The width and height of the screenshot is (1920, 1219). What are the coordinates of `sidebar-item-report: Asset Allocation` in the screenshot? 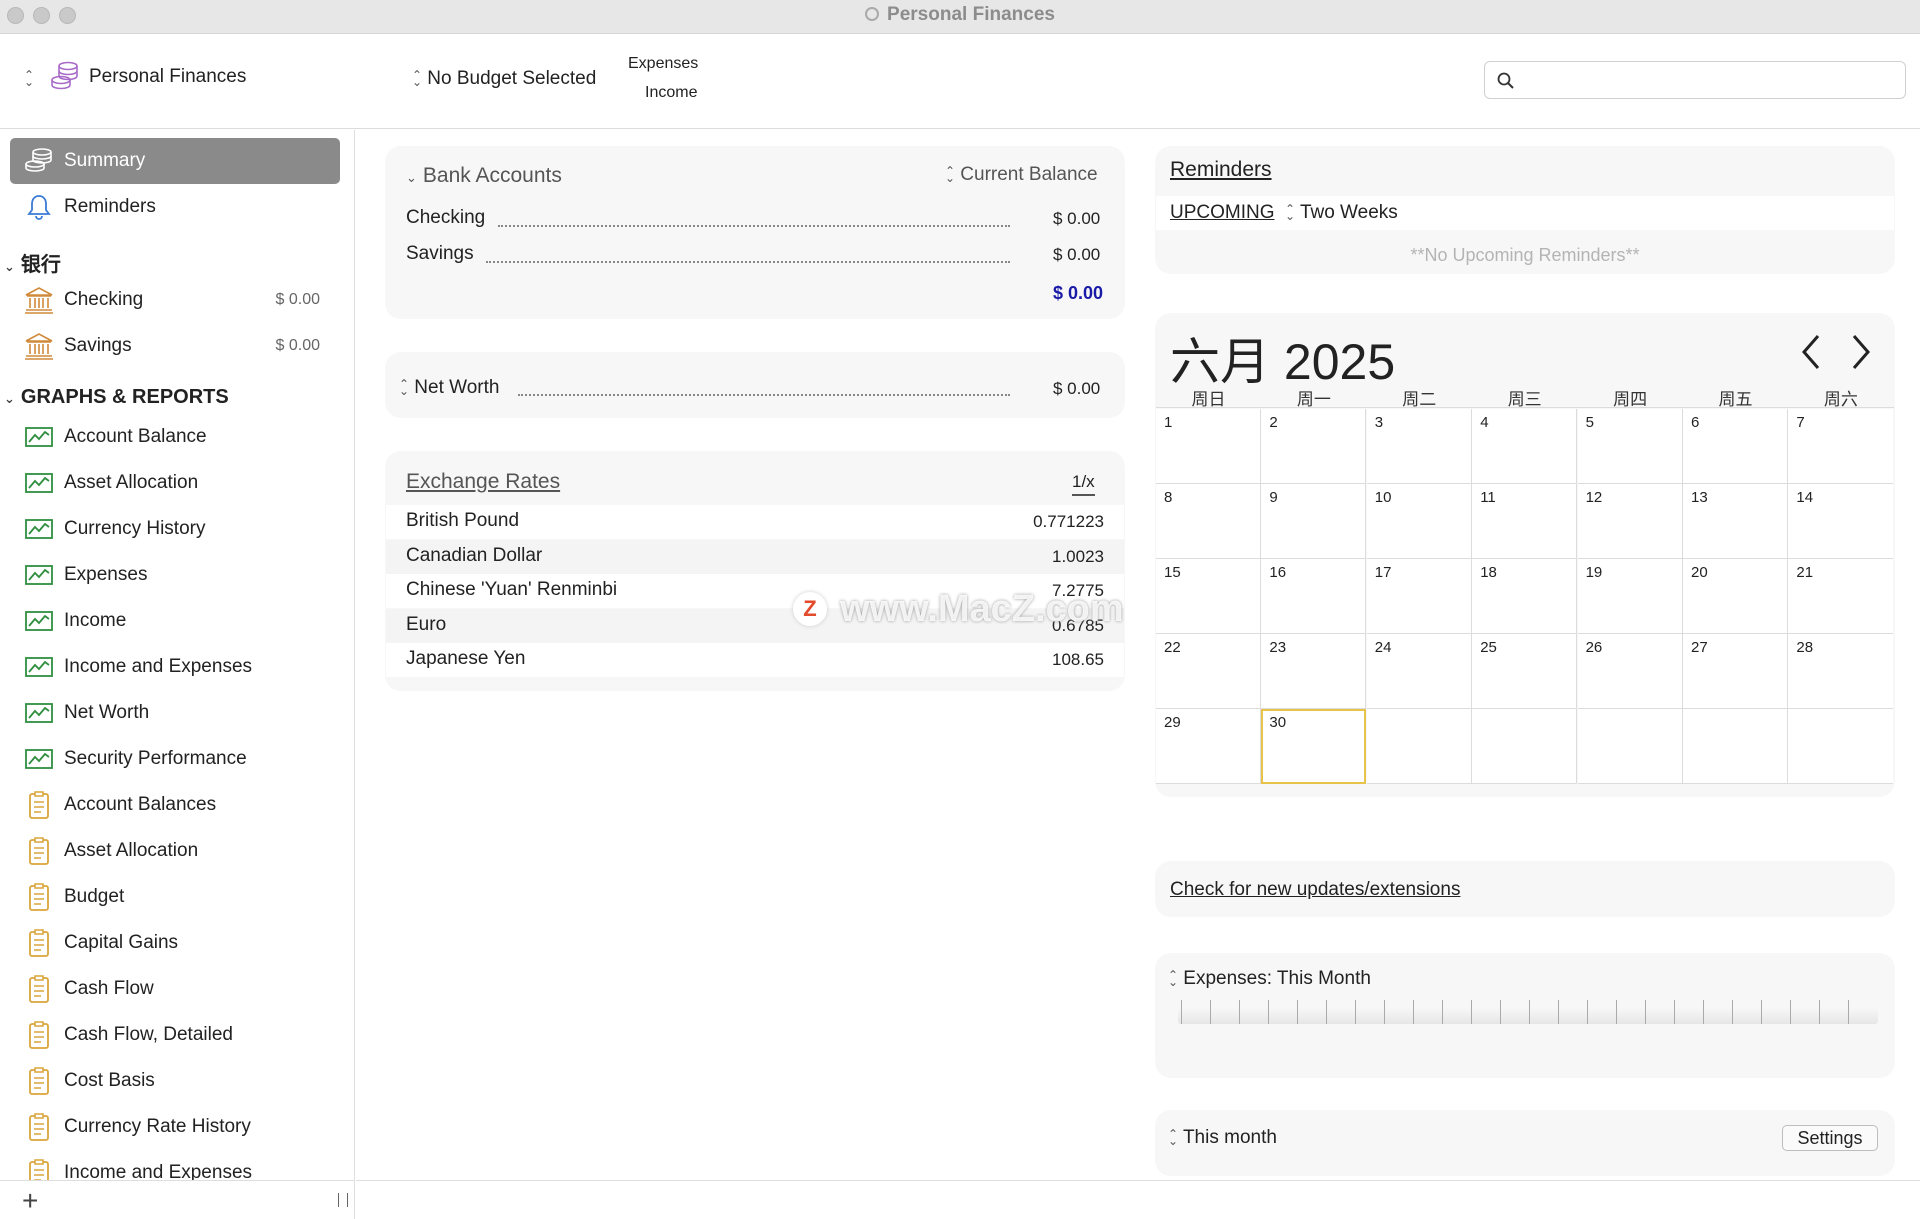 It's located at (175, 851).